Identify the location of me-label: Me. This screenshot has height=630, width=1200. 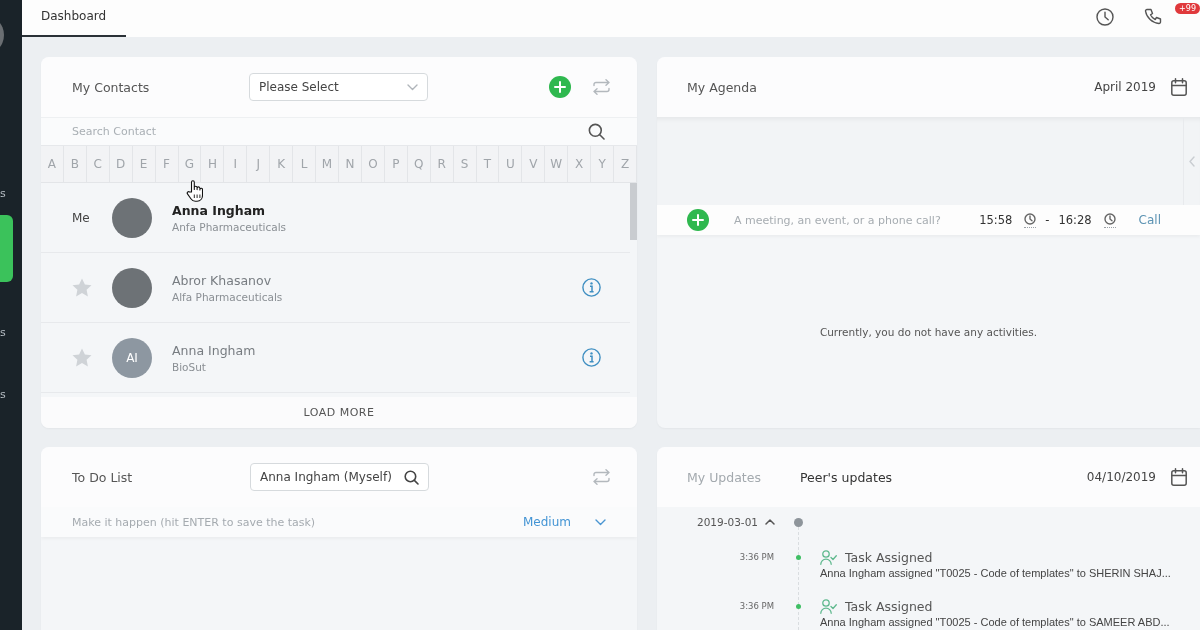
(81, 217).